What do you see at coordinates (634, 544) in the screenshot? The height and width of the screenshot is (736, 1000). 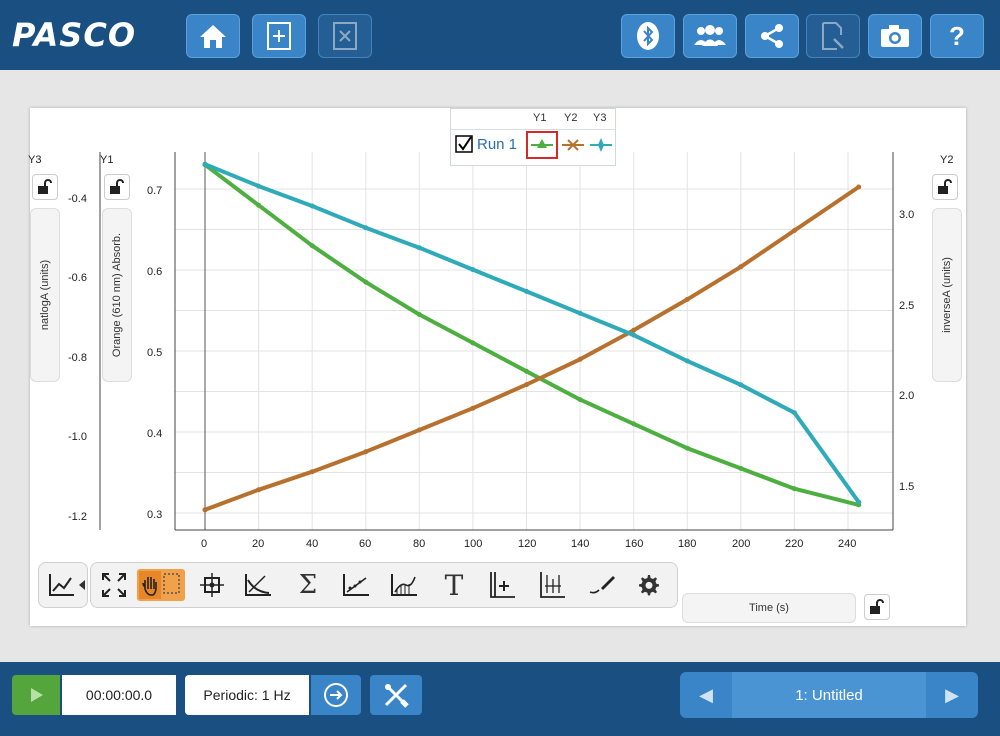 I see `x-tick: 160` at bounding box center [634, 544].